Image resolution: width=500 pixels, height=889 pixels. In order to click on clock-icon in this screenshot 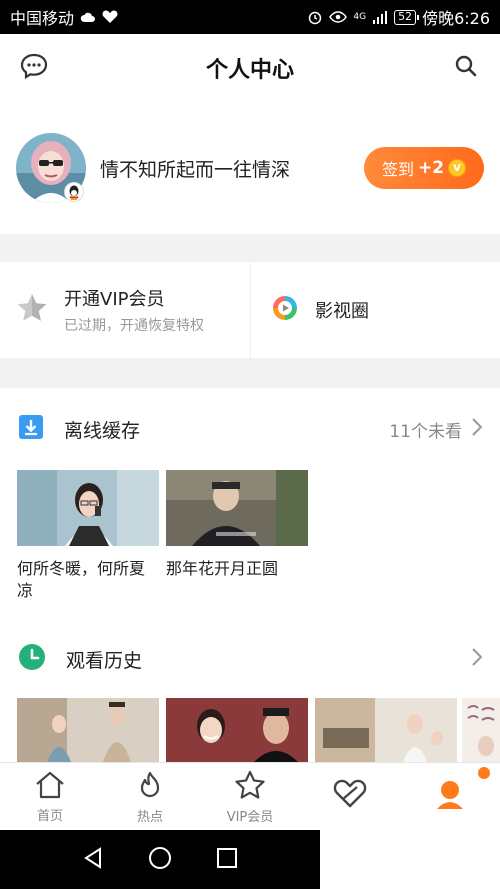, I will do `click(32, 659)`.